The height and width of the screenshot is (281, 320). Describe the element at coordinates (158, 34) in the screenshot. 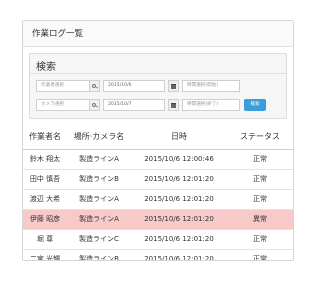

I see `page-title: 作業ログ一覧` at that location.